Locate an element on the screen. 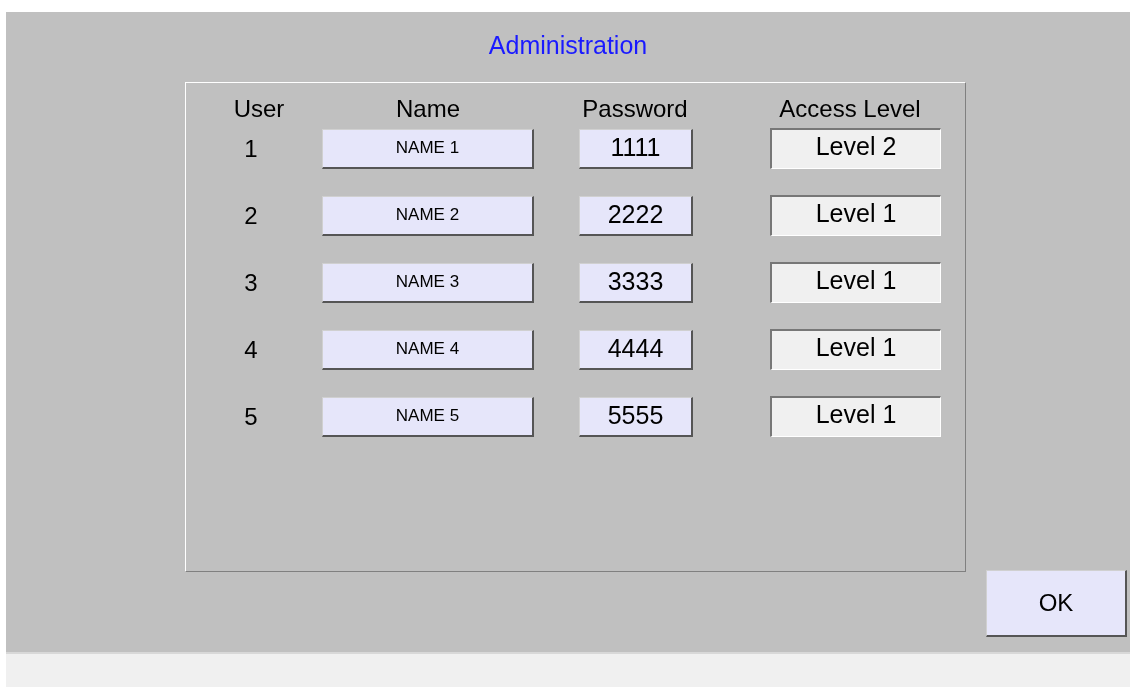 The height and width of the screenshot is (687, 1130). column-header: Access Level is located at coordinates (850, 109).